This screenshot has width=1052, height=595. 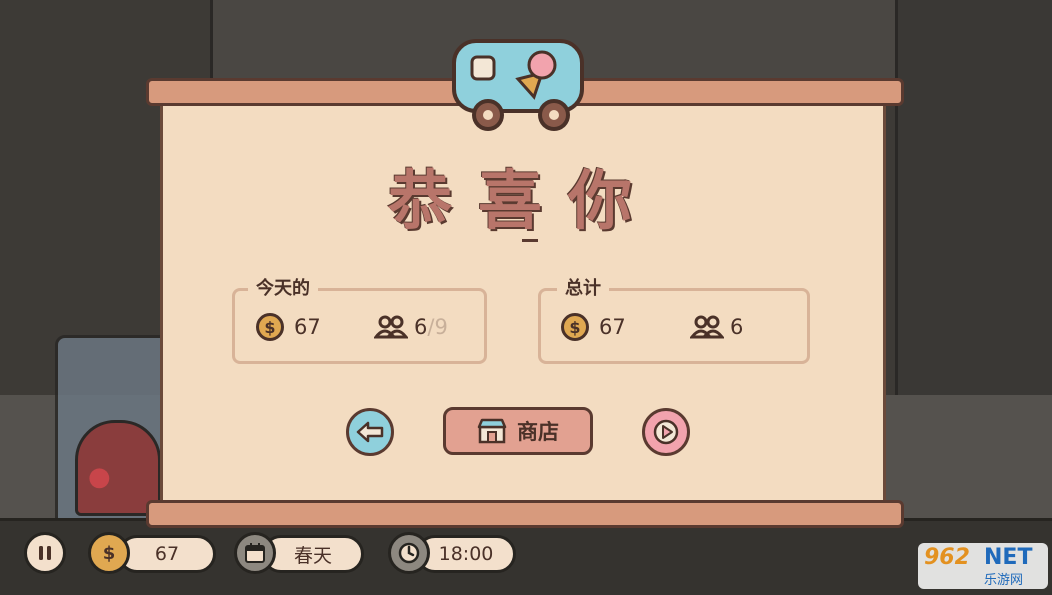 I want to click on hud-coin-icon: $, so click(x=109, y=553).